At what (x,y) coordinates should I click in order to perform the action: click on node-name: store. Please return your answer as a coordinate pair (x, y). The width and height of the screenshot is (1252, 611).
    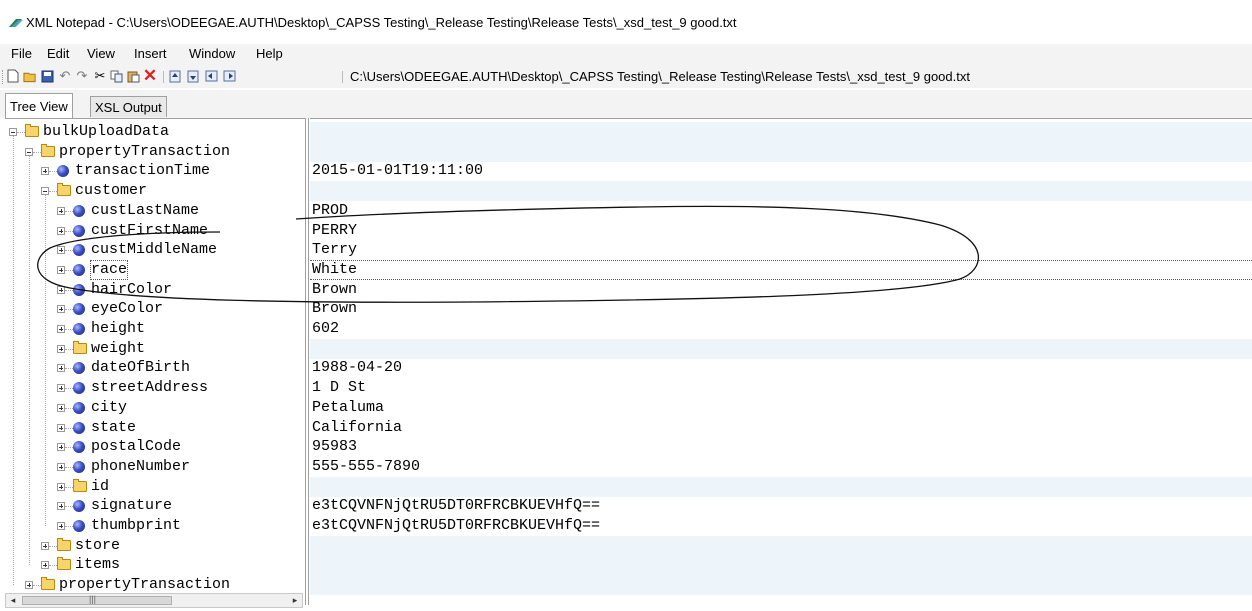
    Looking at the image, I should click on (97, 546).